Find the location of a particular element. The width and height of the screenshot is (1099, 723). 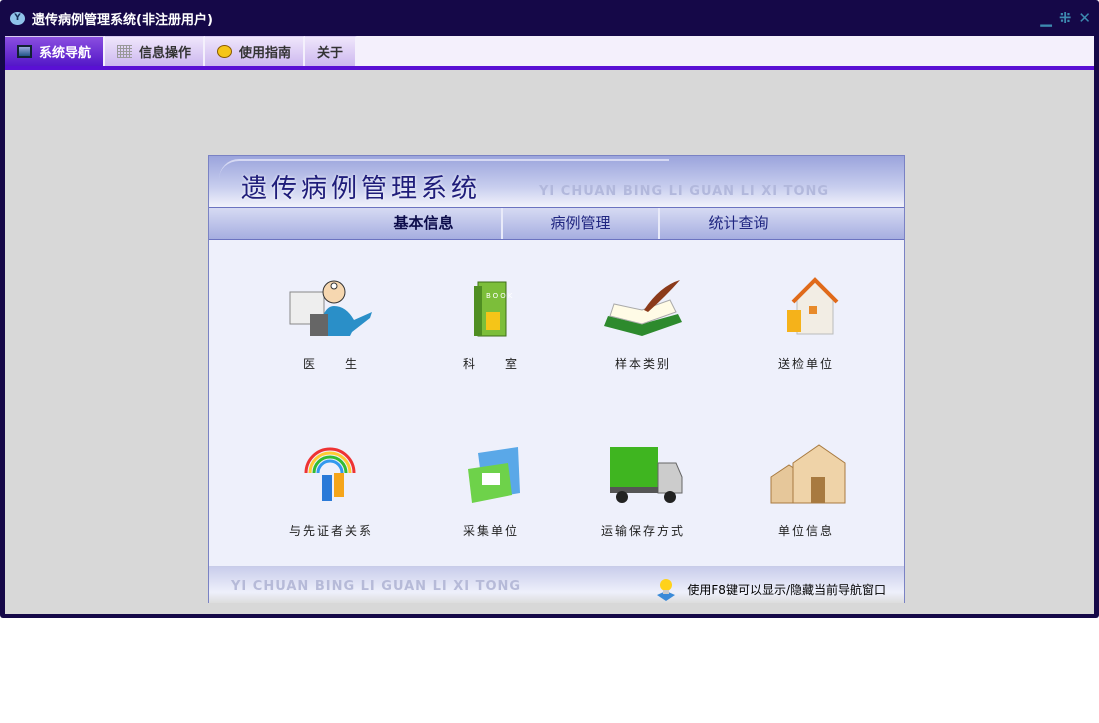

tab-about: 关于 is located at coordinates (331, 51).